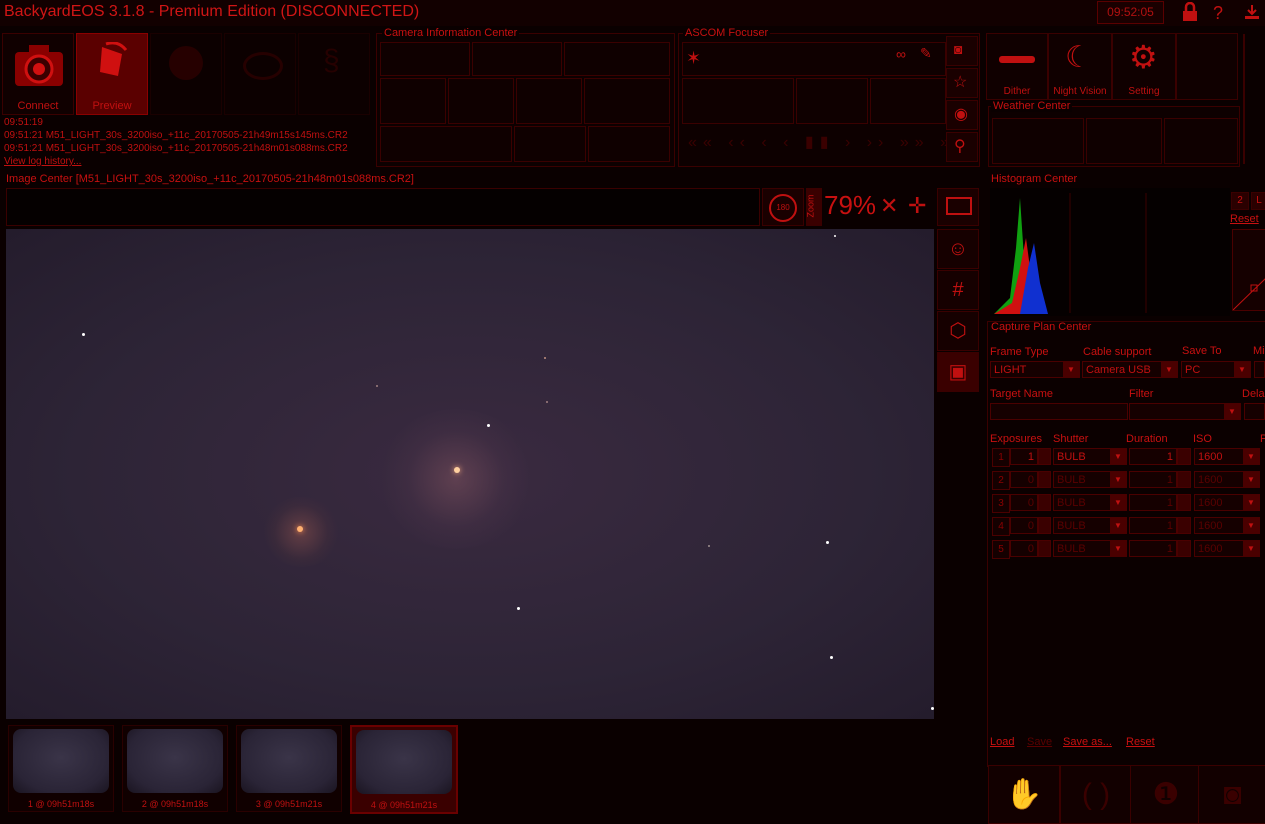 The image size is (1265, 824). I want to click on histogram-l-button: L, so click(1258, 201).